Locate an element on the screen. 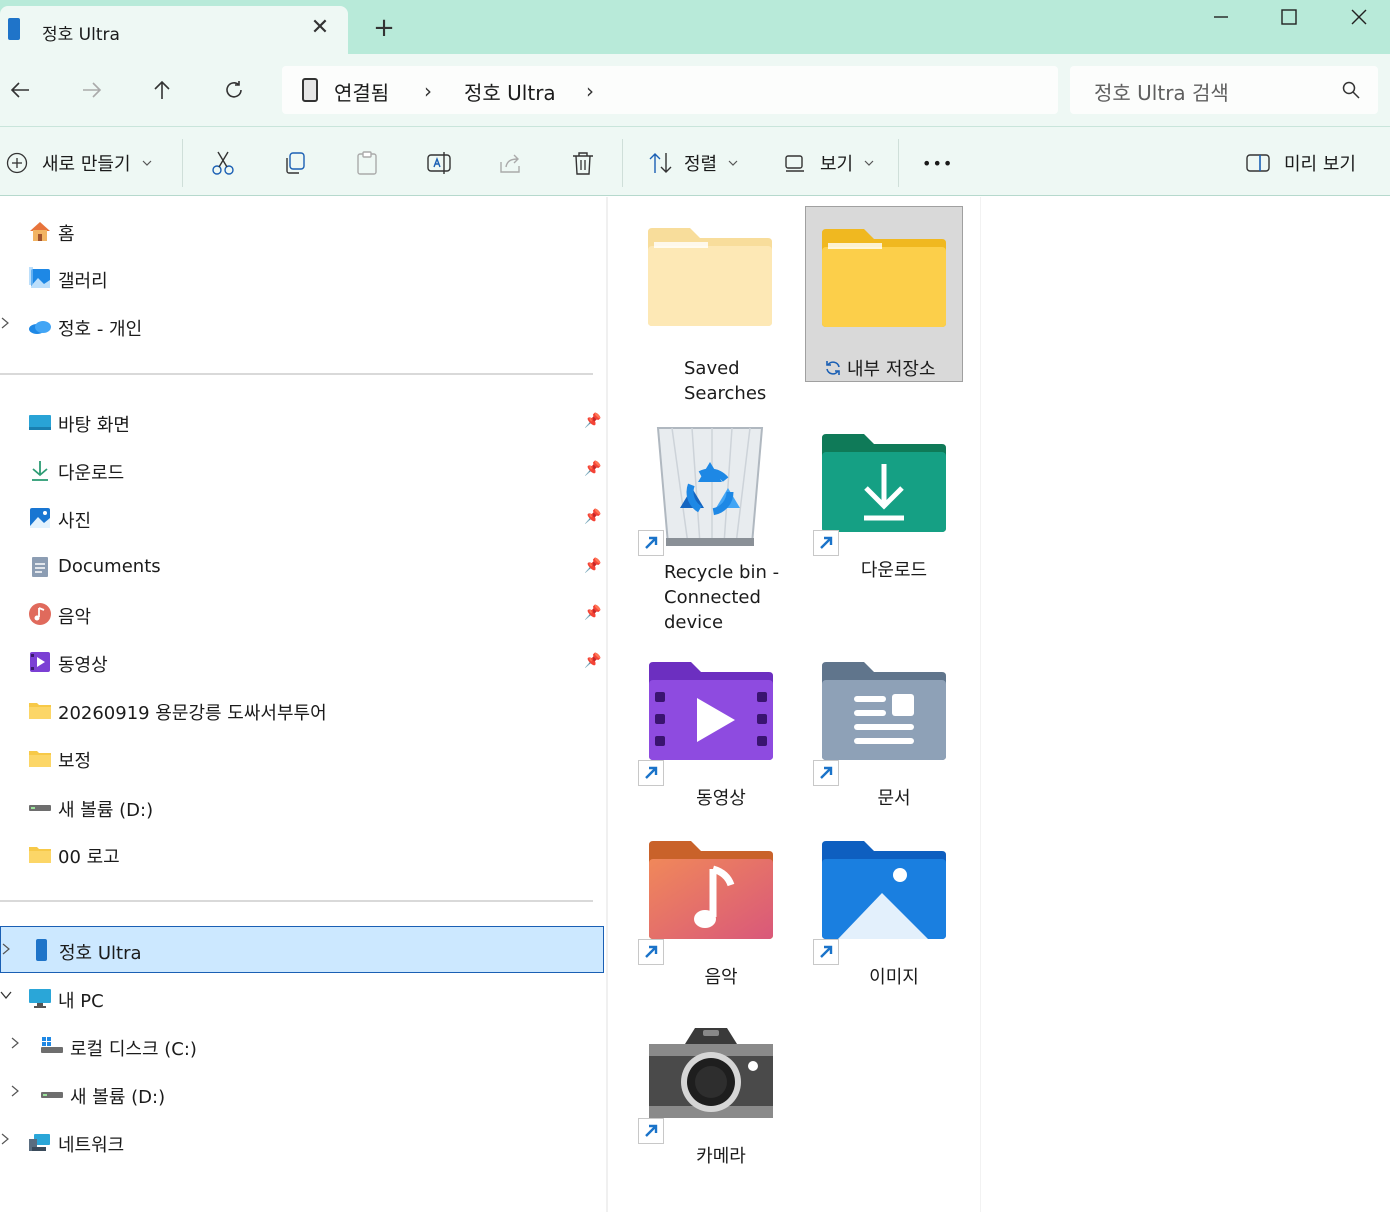  item-label: 카메라 is located at coordinates (721, 1156).